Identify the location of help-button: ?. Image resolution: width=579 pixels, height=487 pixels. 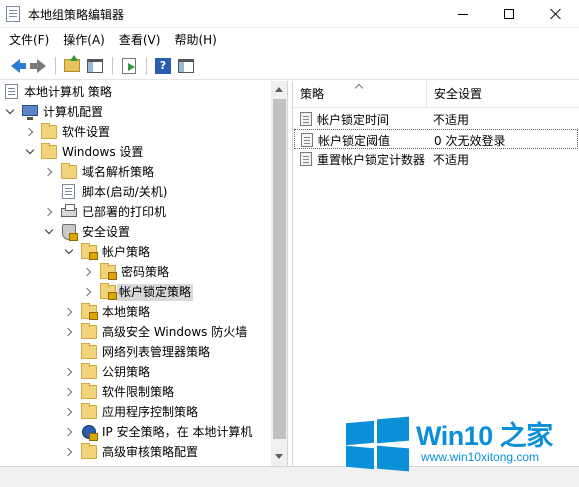
(163, 66).